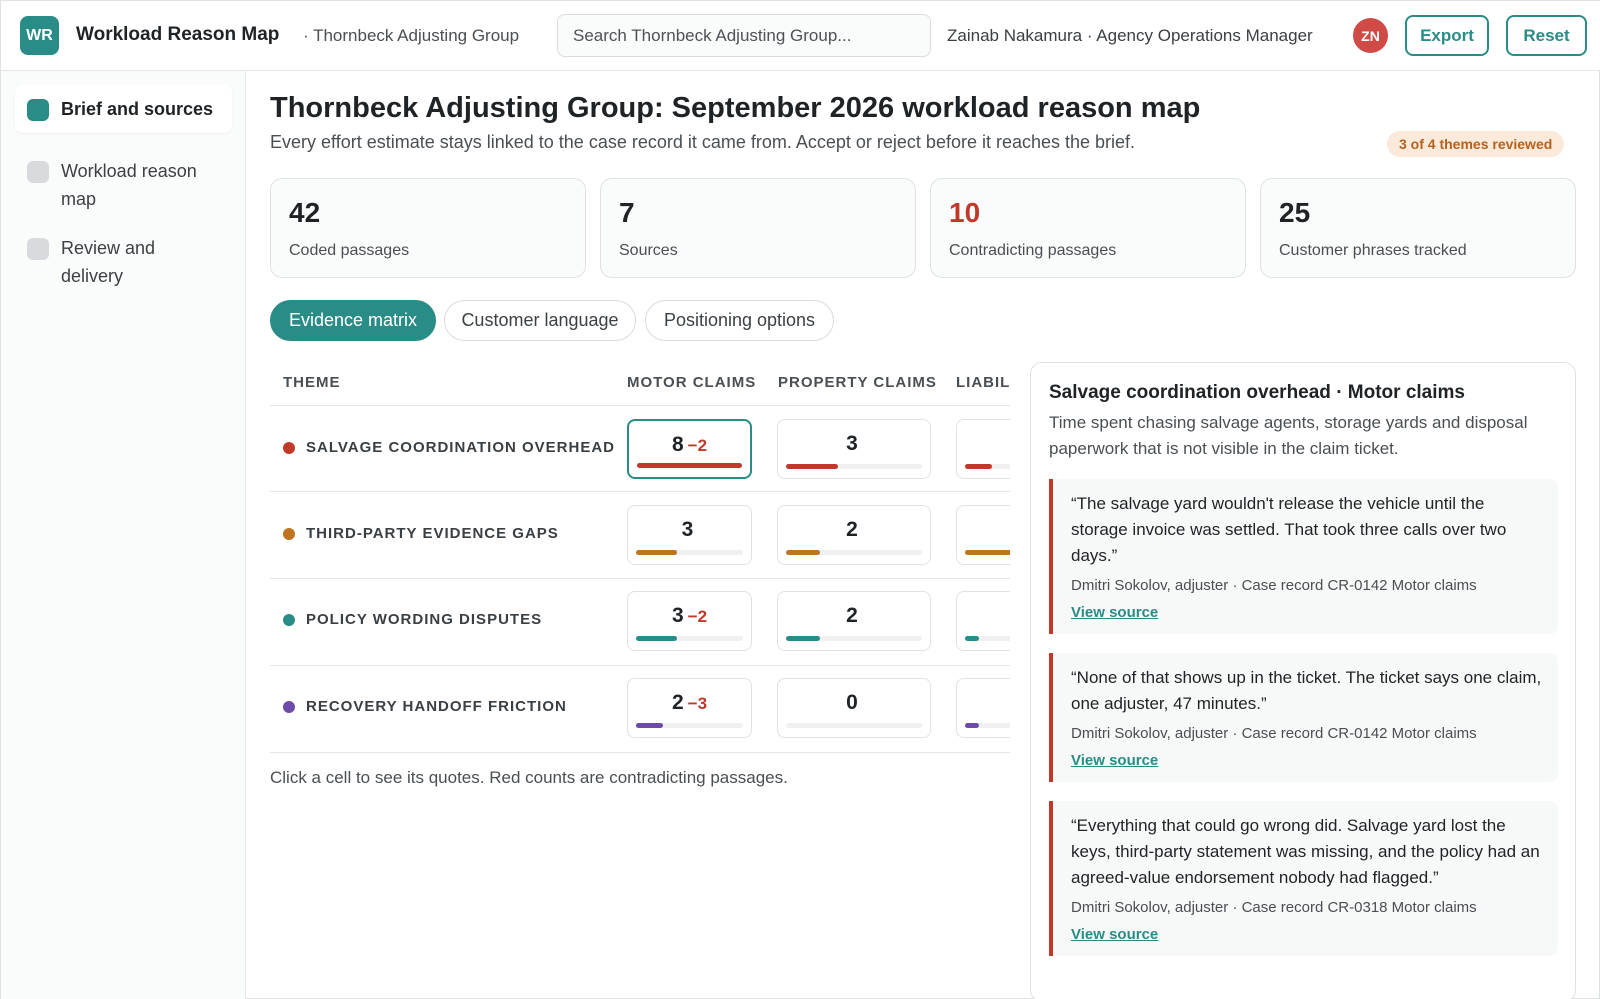 Image resolution: width=1600 pixels, height=999 pixels. Describe the element at coordinates (677, 444) in the screenshot. I see `cell-count: 8` at that location.